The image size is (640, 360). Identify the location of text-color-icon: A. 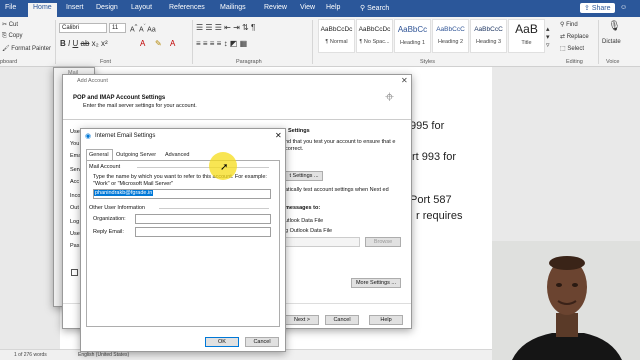
(172, 43).